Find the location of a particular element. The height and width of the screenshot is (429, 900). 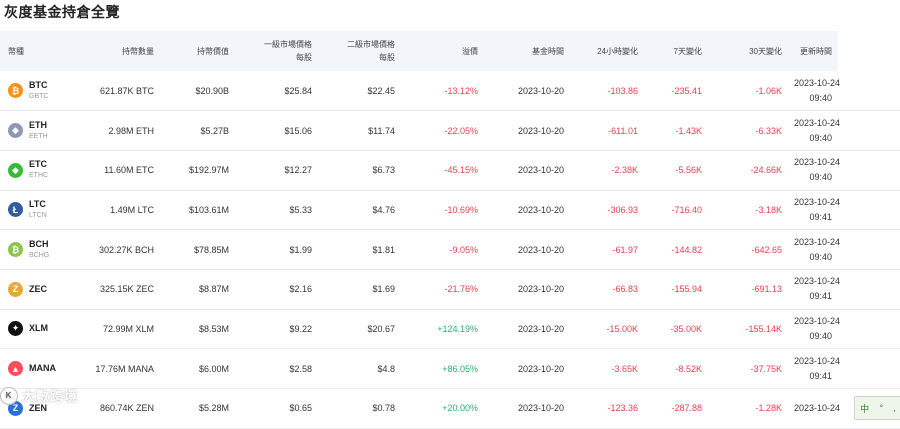

ime-toolbar: 中 ° , is located at coordinates (877, 408).